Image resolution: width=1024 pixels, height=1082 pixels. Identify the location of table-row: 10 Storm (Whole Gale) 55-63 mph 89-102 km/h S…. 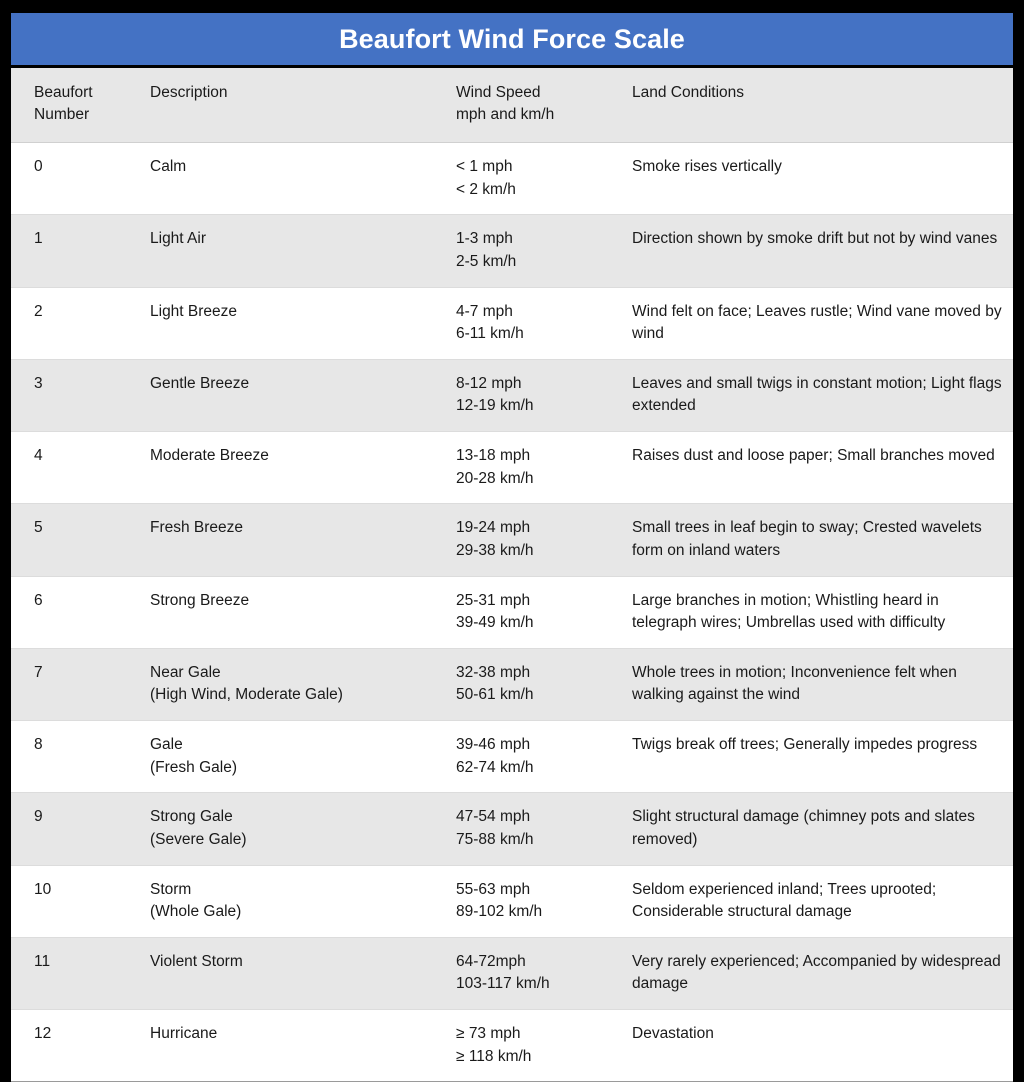
(512, 901).